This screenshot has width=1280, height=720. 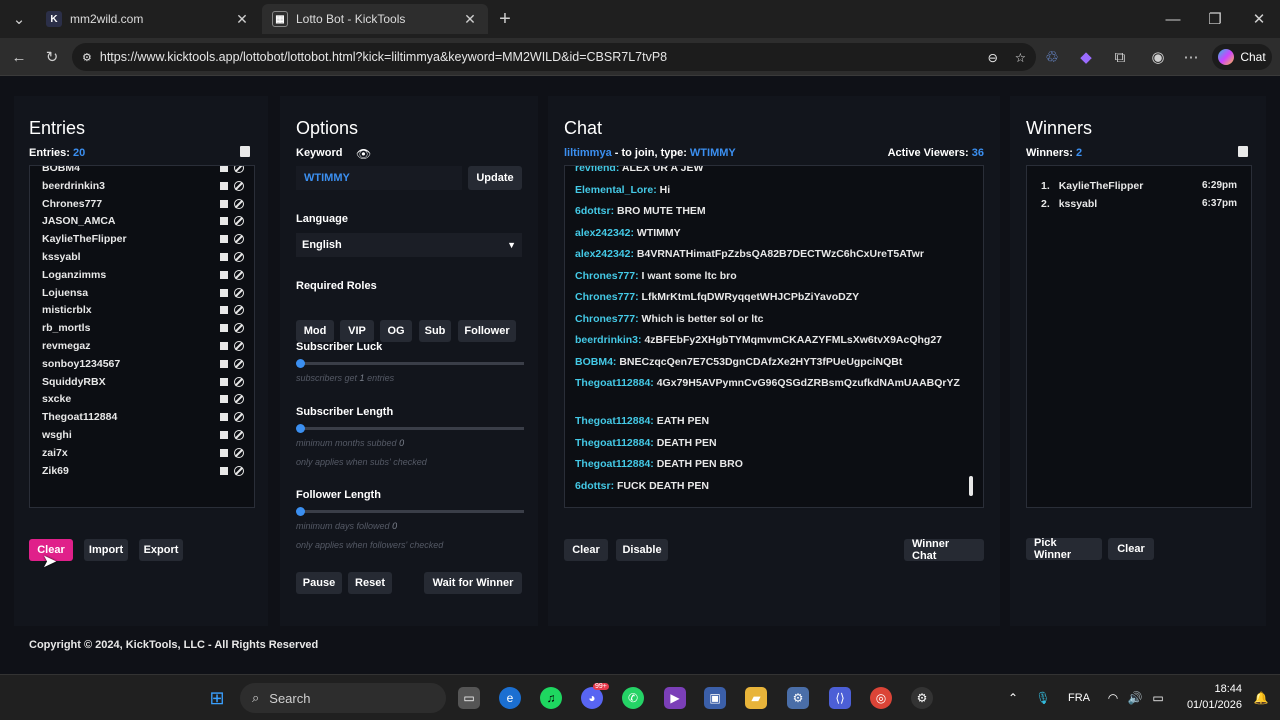 I want to click on extension-icon: ◆, so click(x=1086, y=57).